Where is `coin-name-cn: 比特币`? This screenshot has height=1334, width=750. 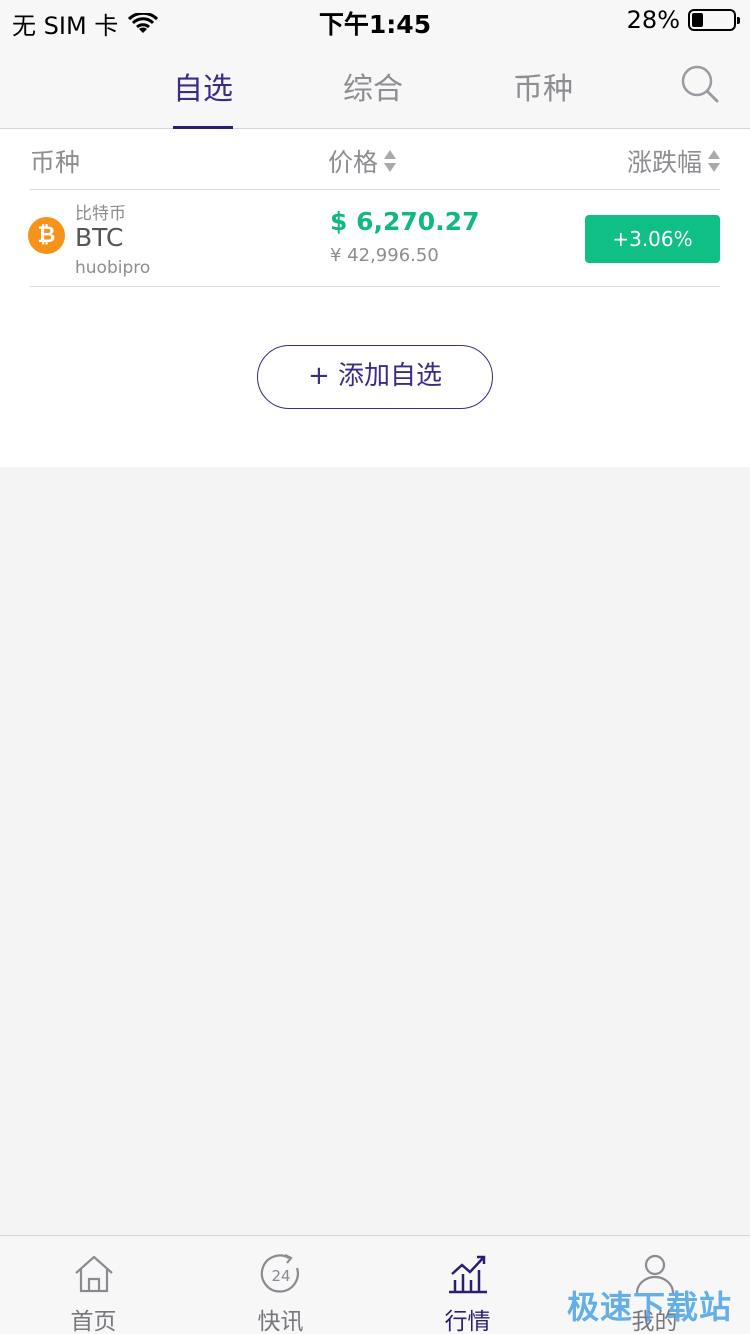
coin-name-cn: 比特币 is located at coordinates (100, 214).